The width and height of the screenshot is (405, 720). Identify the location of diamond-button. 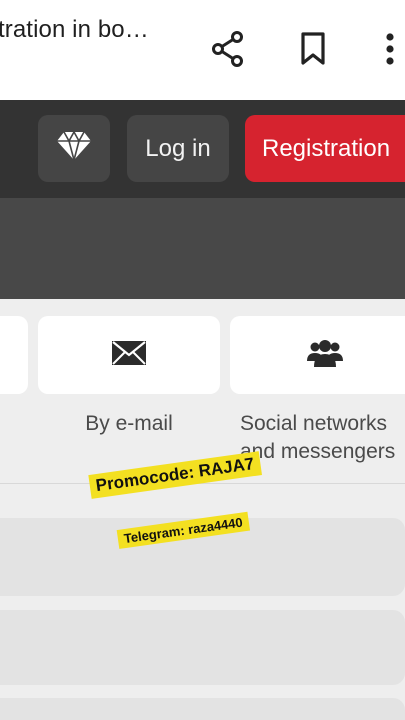
(74, 148).